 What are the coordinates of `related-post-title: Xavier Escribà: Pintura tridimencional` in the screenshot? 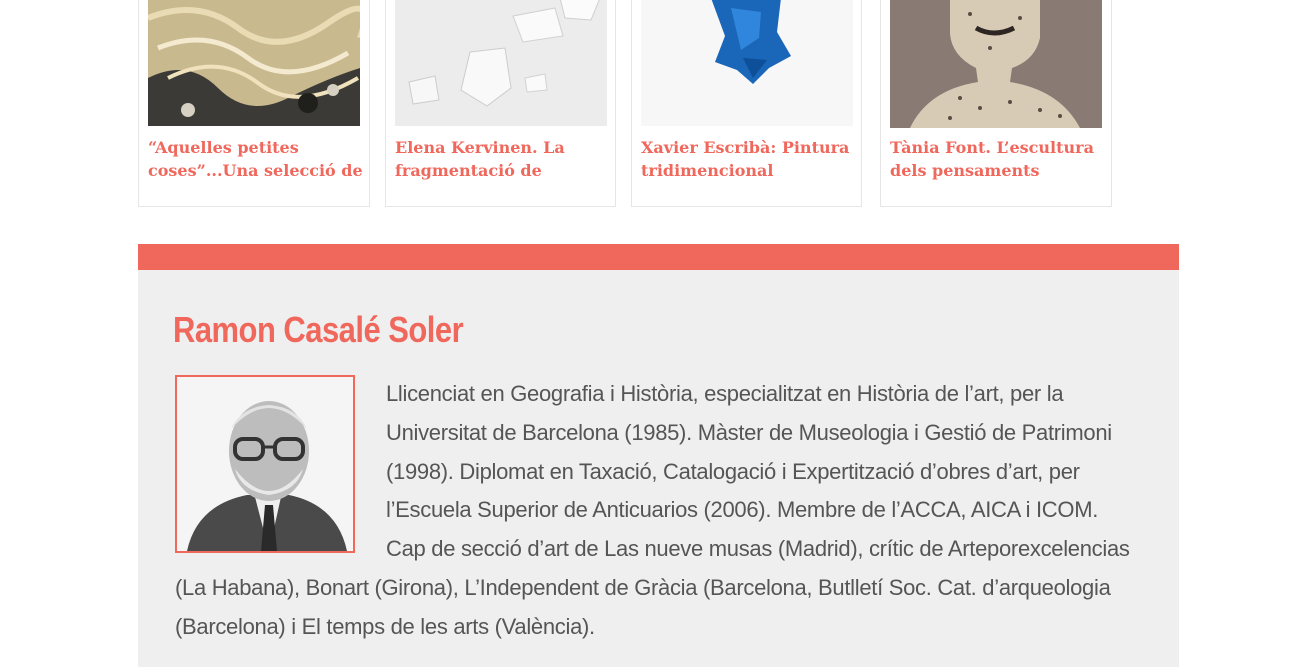 It's located at (748, 159).